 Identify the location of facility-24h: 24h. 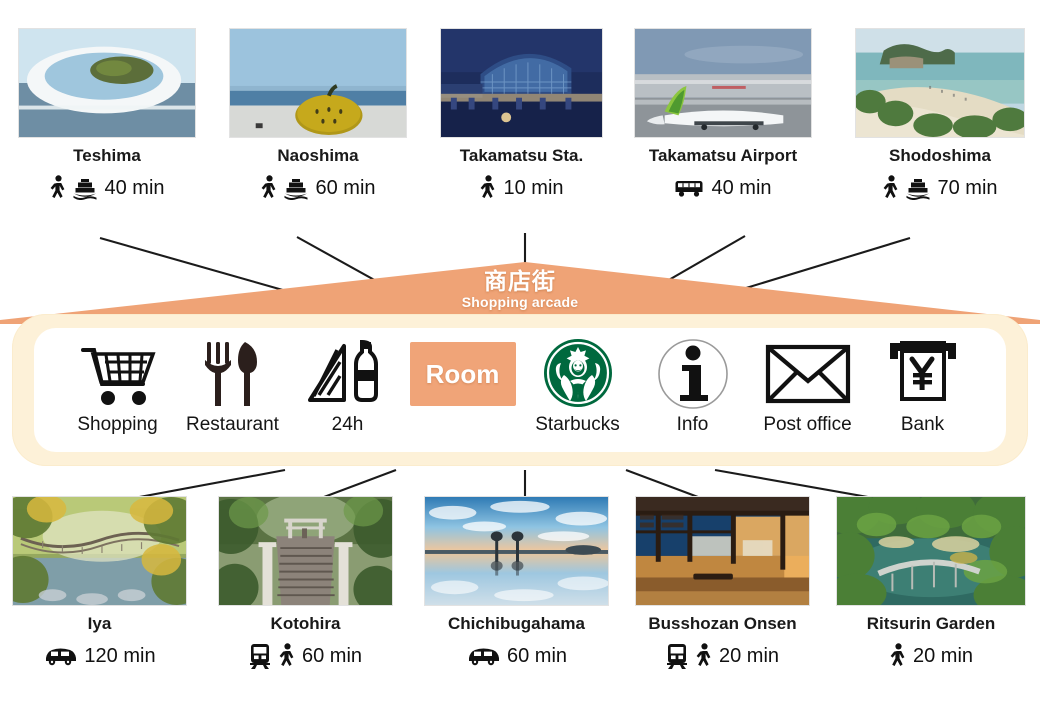
(347, 390).